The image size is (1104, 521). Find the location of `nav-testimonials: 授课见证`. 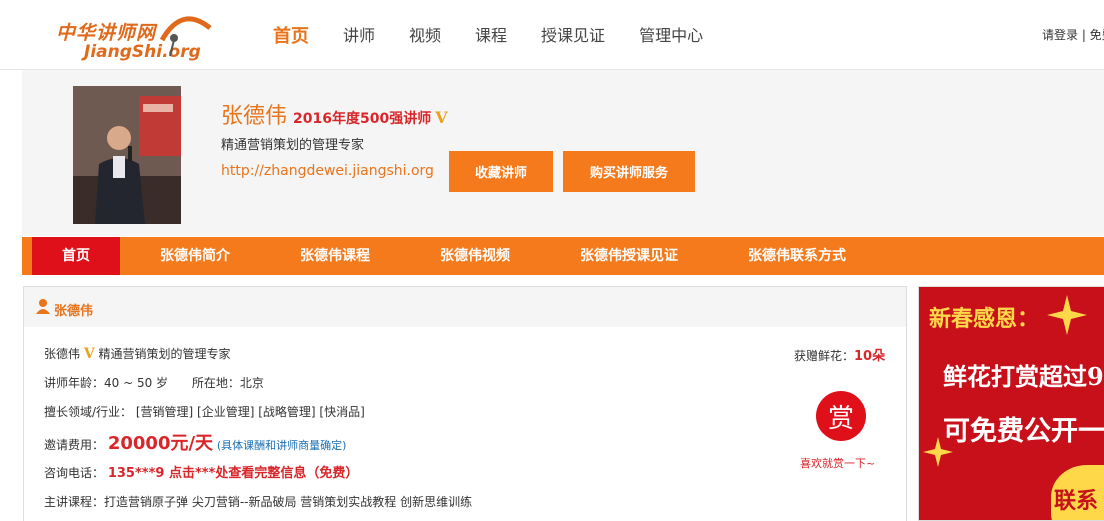

nav-testimonials: 授课见证 is located at coordinates (573, 35).